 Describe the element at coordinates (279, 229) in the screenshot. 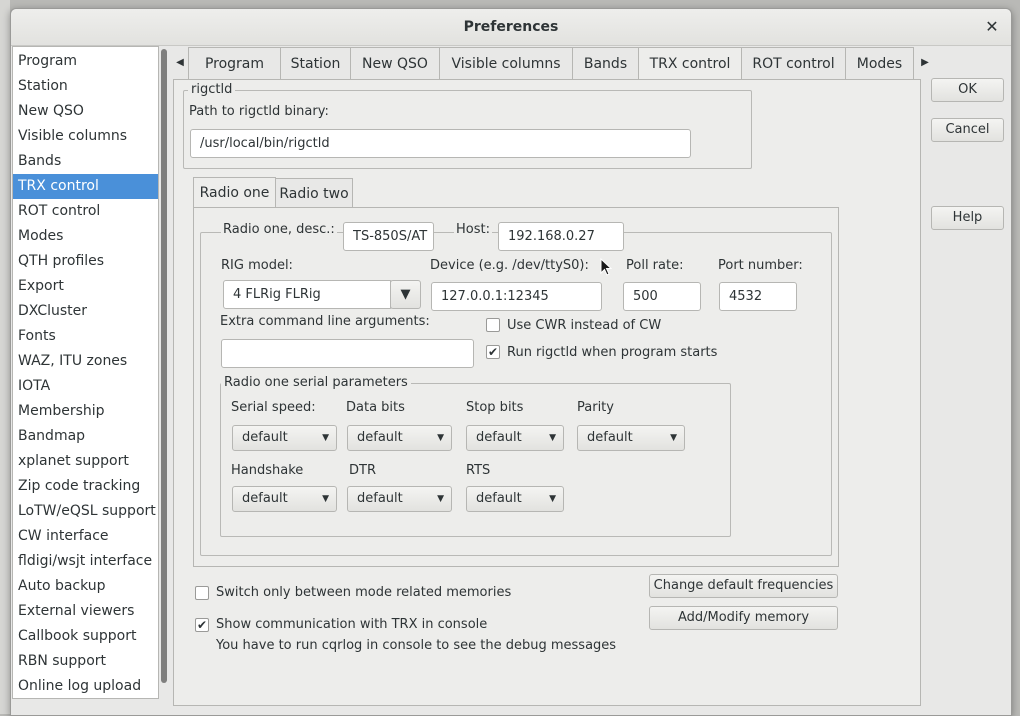

I see `radio-desc-label: Radio one, desc.:` at that location.